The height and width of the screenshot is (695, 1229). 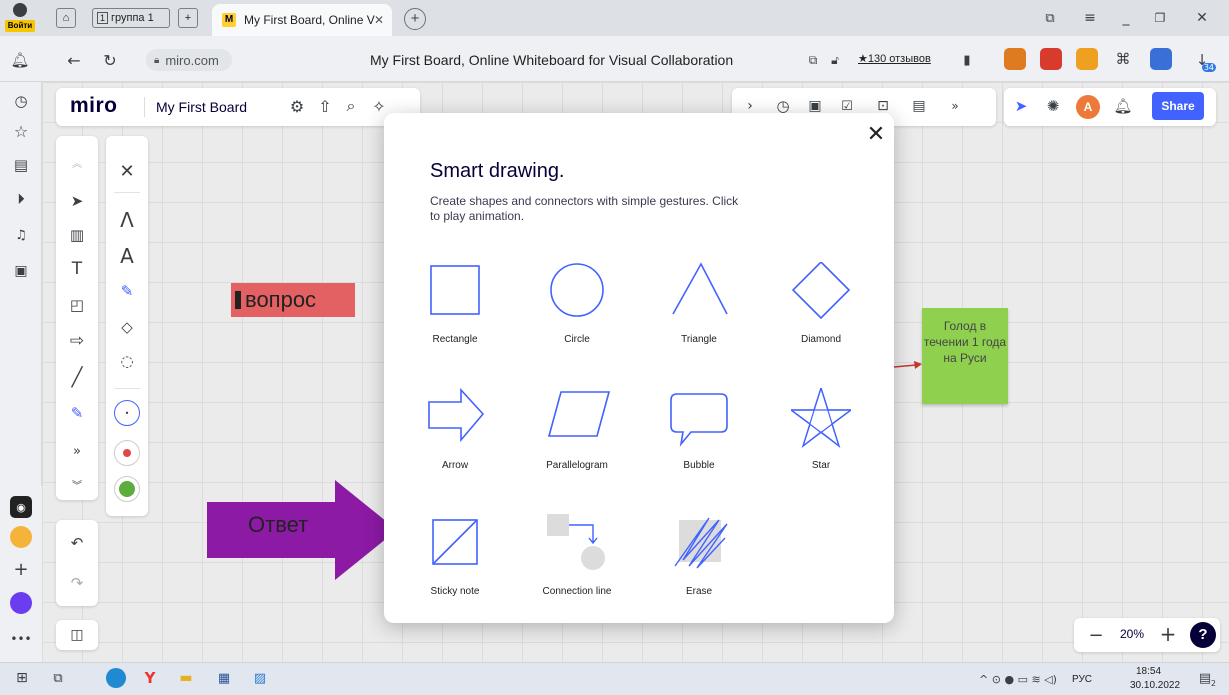 I want to click on expand-toolbar-icon: ︾, so click(x=77, y=484).